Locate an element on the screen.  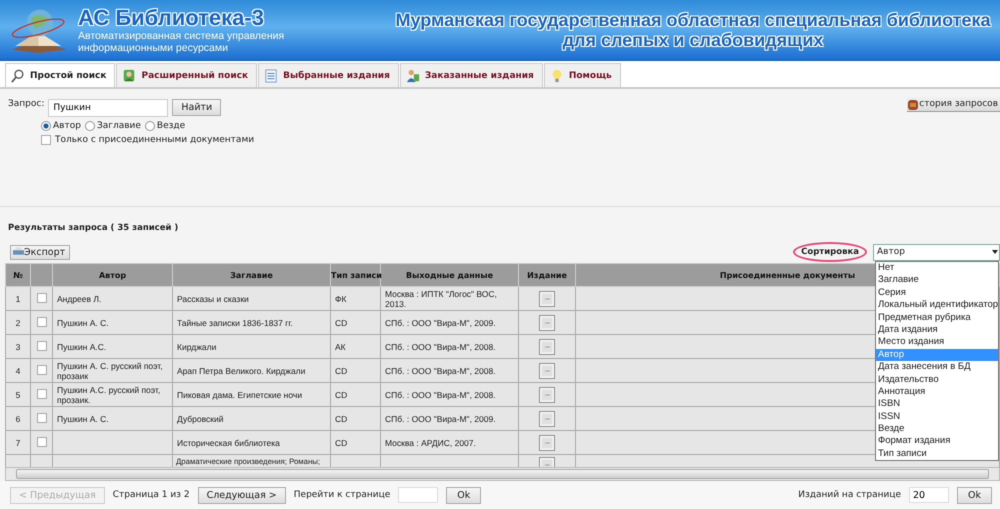
apply-button: Ok is located at coordinates (974, 495).